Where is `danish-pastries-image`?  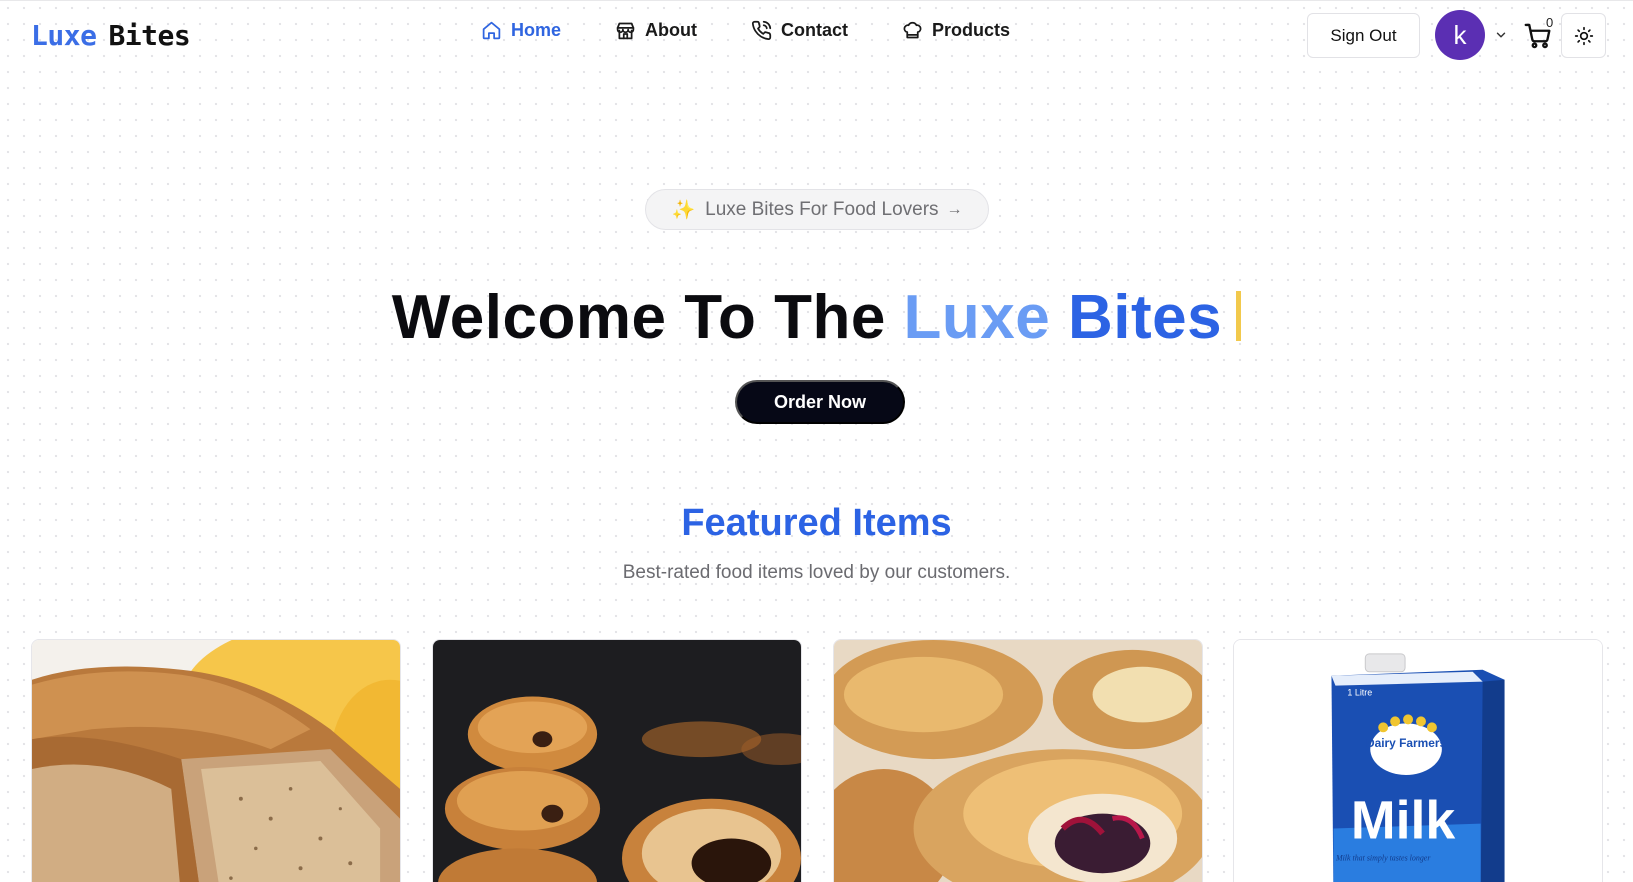 danish-pastries-image is located at coordinates (1018, 761).